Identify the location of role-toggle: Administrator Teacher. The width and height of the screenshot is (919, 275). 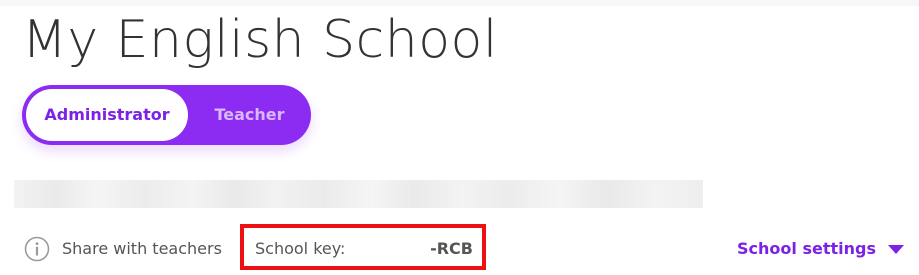
(166, 115).